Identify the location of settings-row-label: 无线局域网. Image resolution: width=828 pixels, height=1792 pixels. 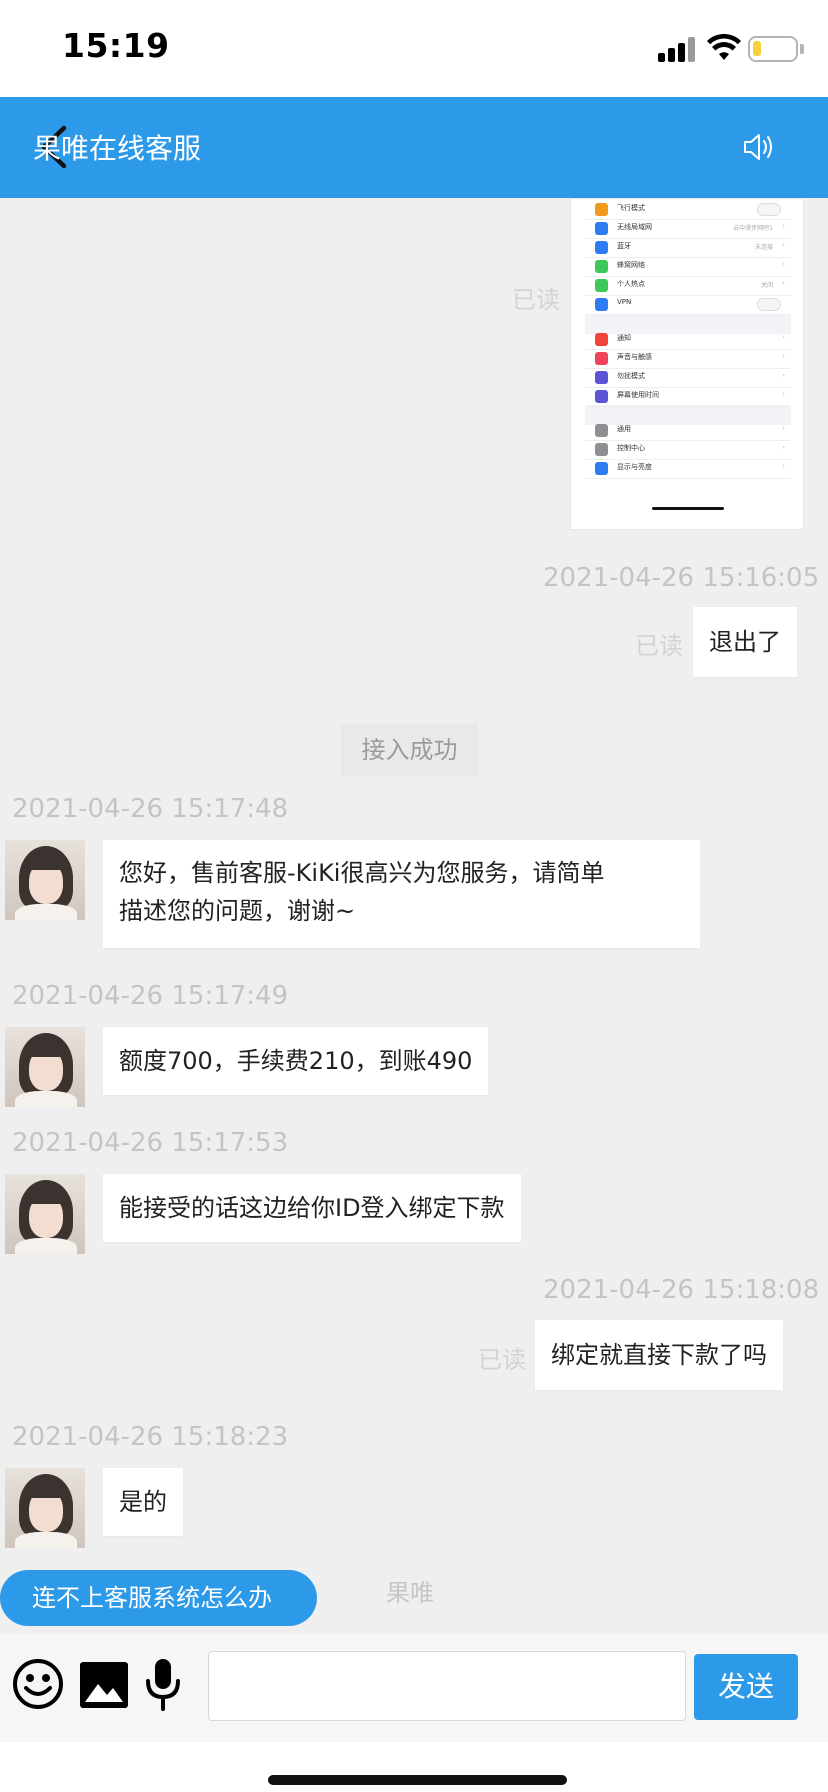
(634, 227).